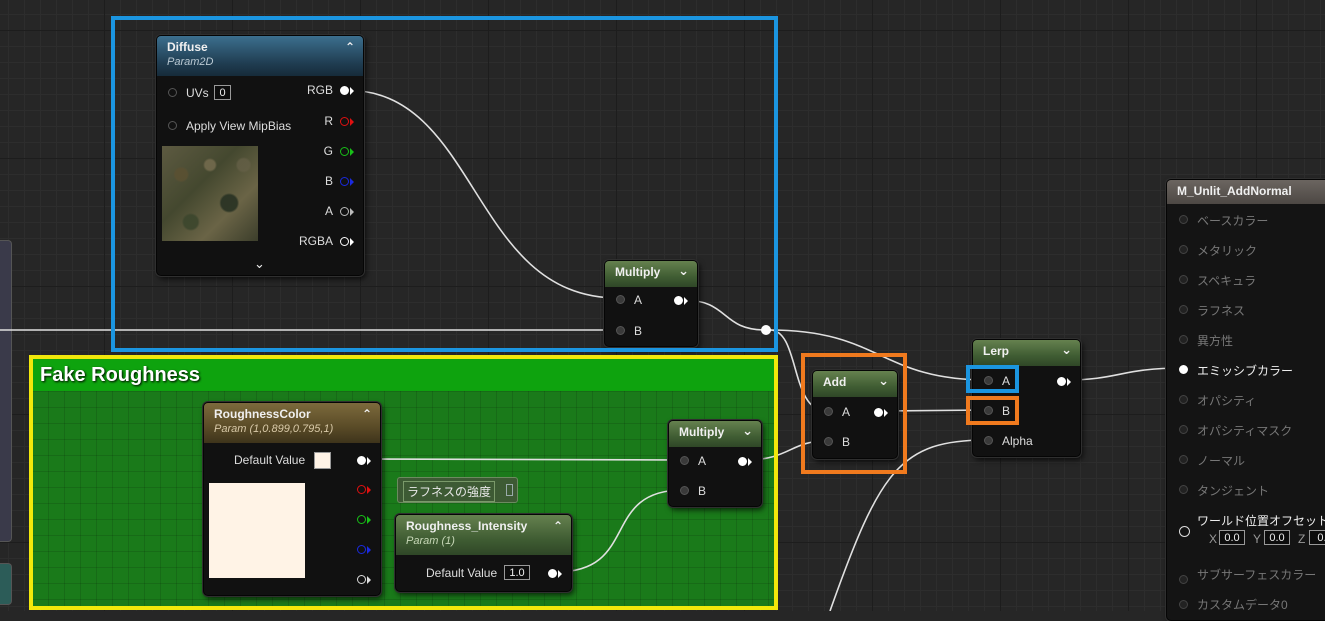 This screenshot has width=1325, height=621. What do you see at coordinates (1227, 281) in the screenshot?
I see `pin-label-specular: スペキュラ` at bounding box center [1227, 281].